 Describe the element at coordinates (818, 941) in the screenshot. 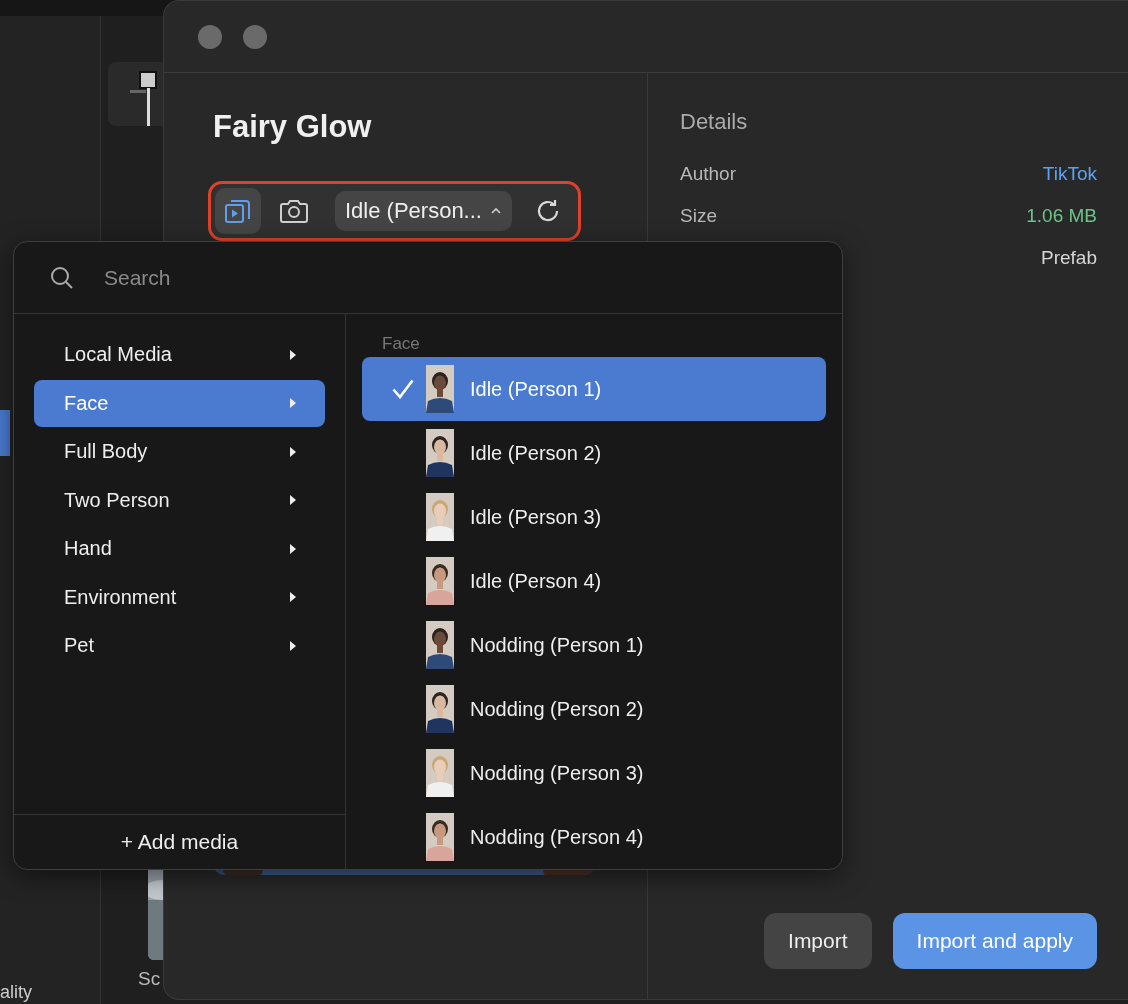

I see `import-button: Import` at that location.